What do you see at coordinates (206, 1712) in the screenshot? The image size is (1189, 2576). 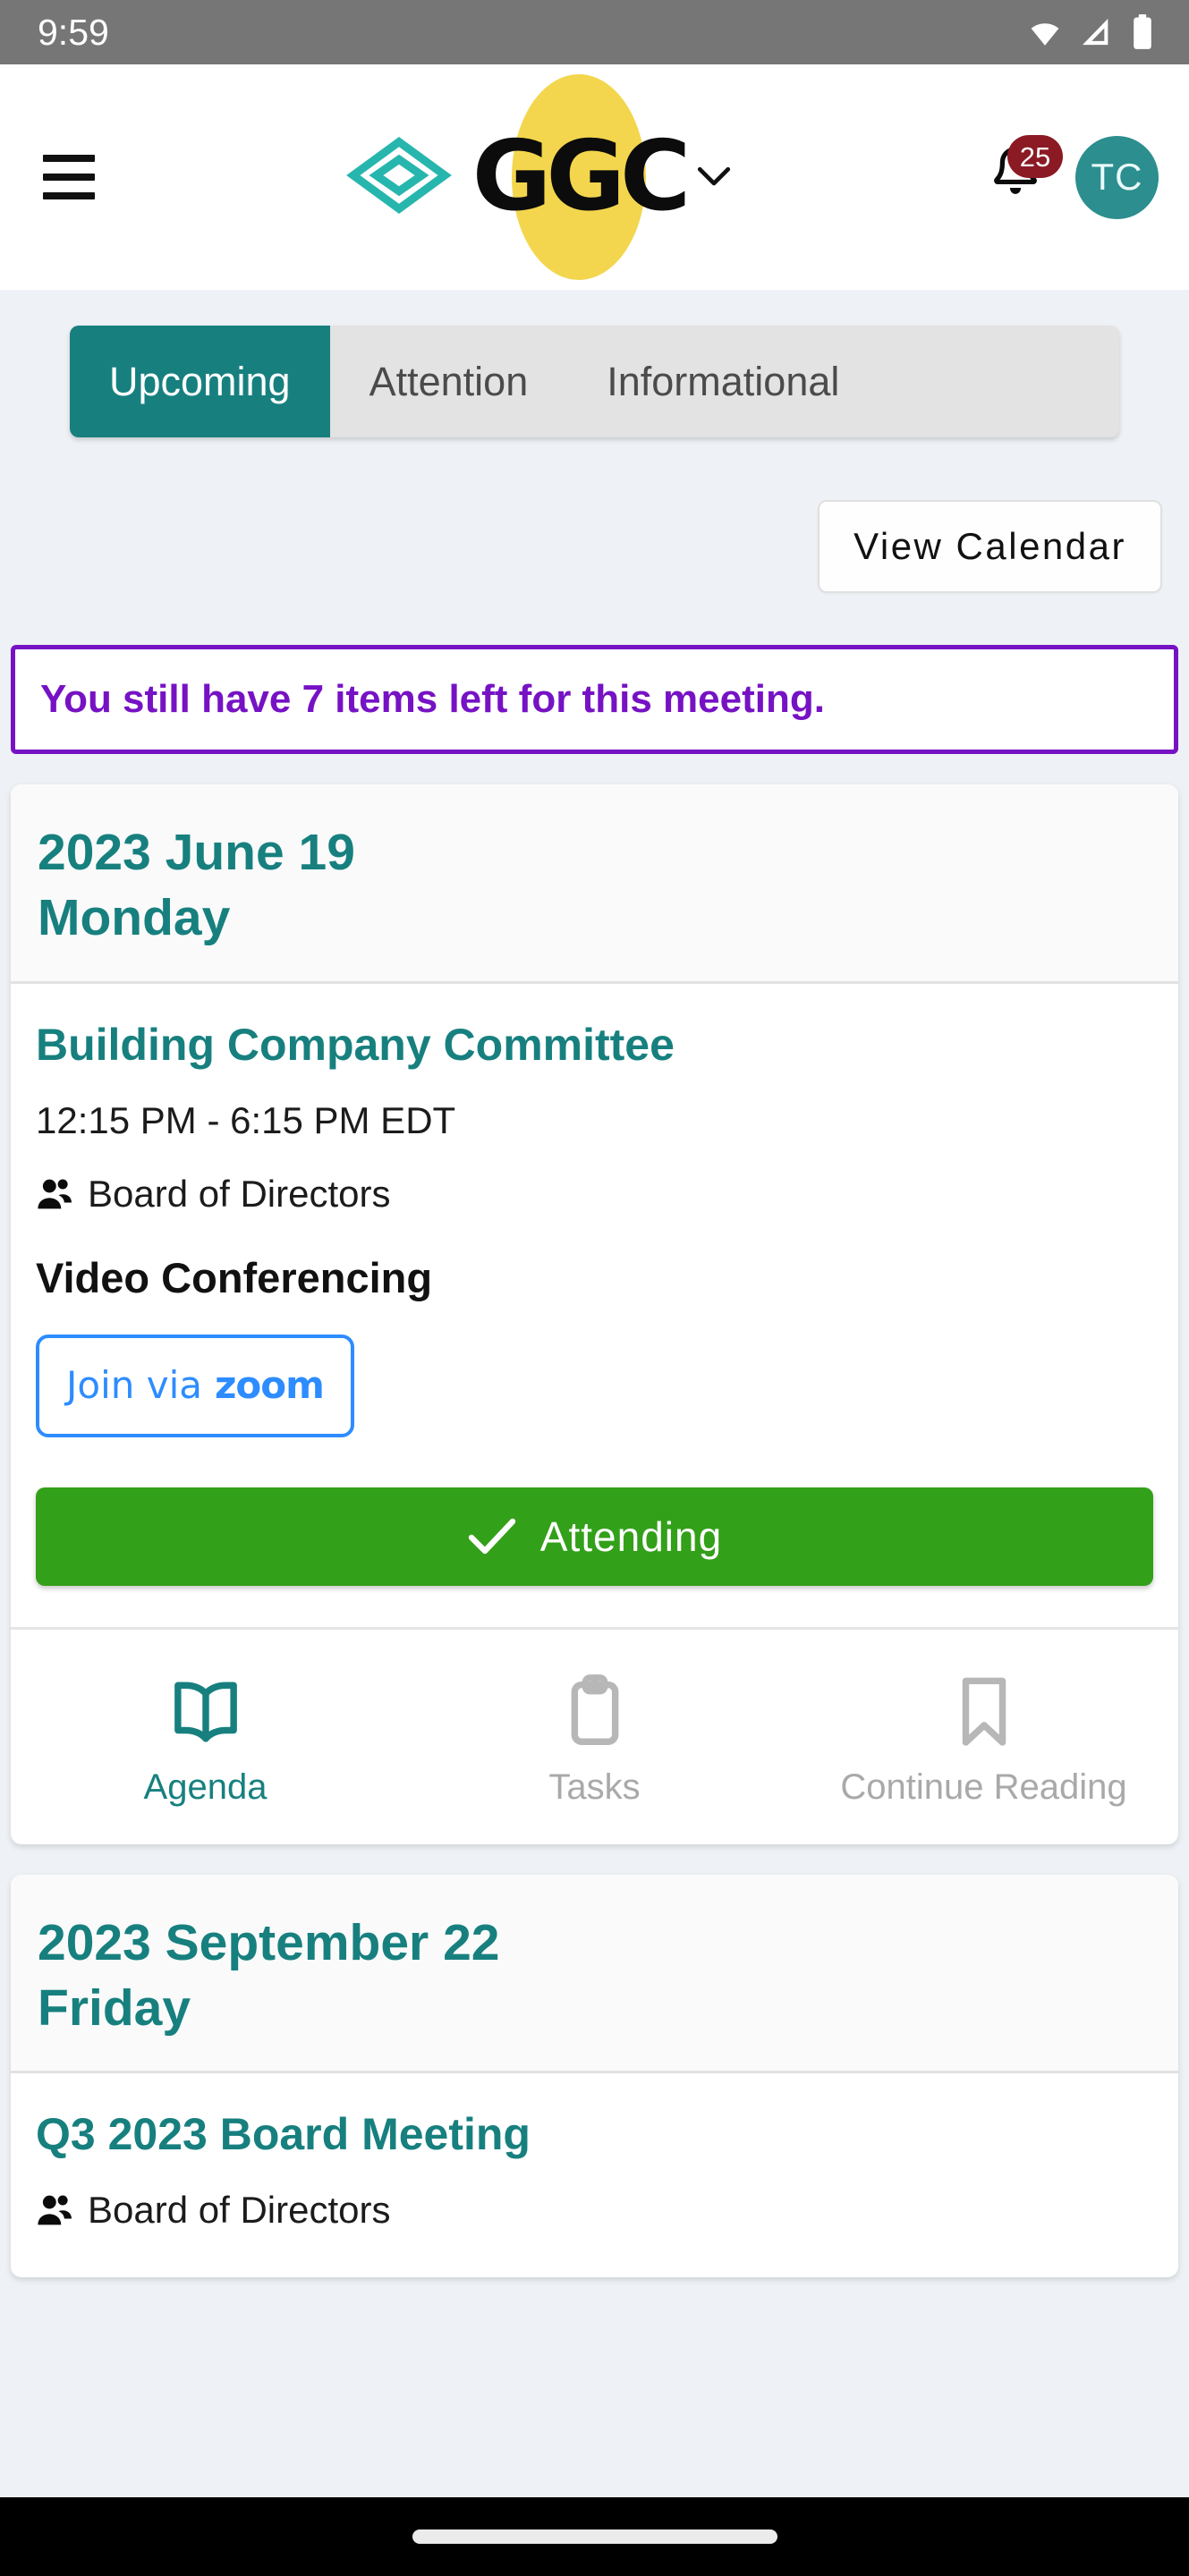 I see `book-open-icon` at bounding box center [206, 1712].